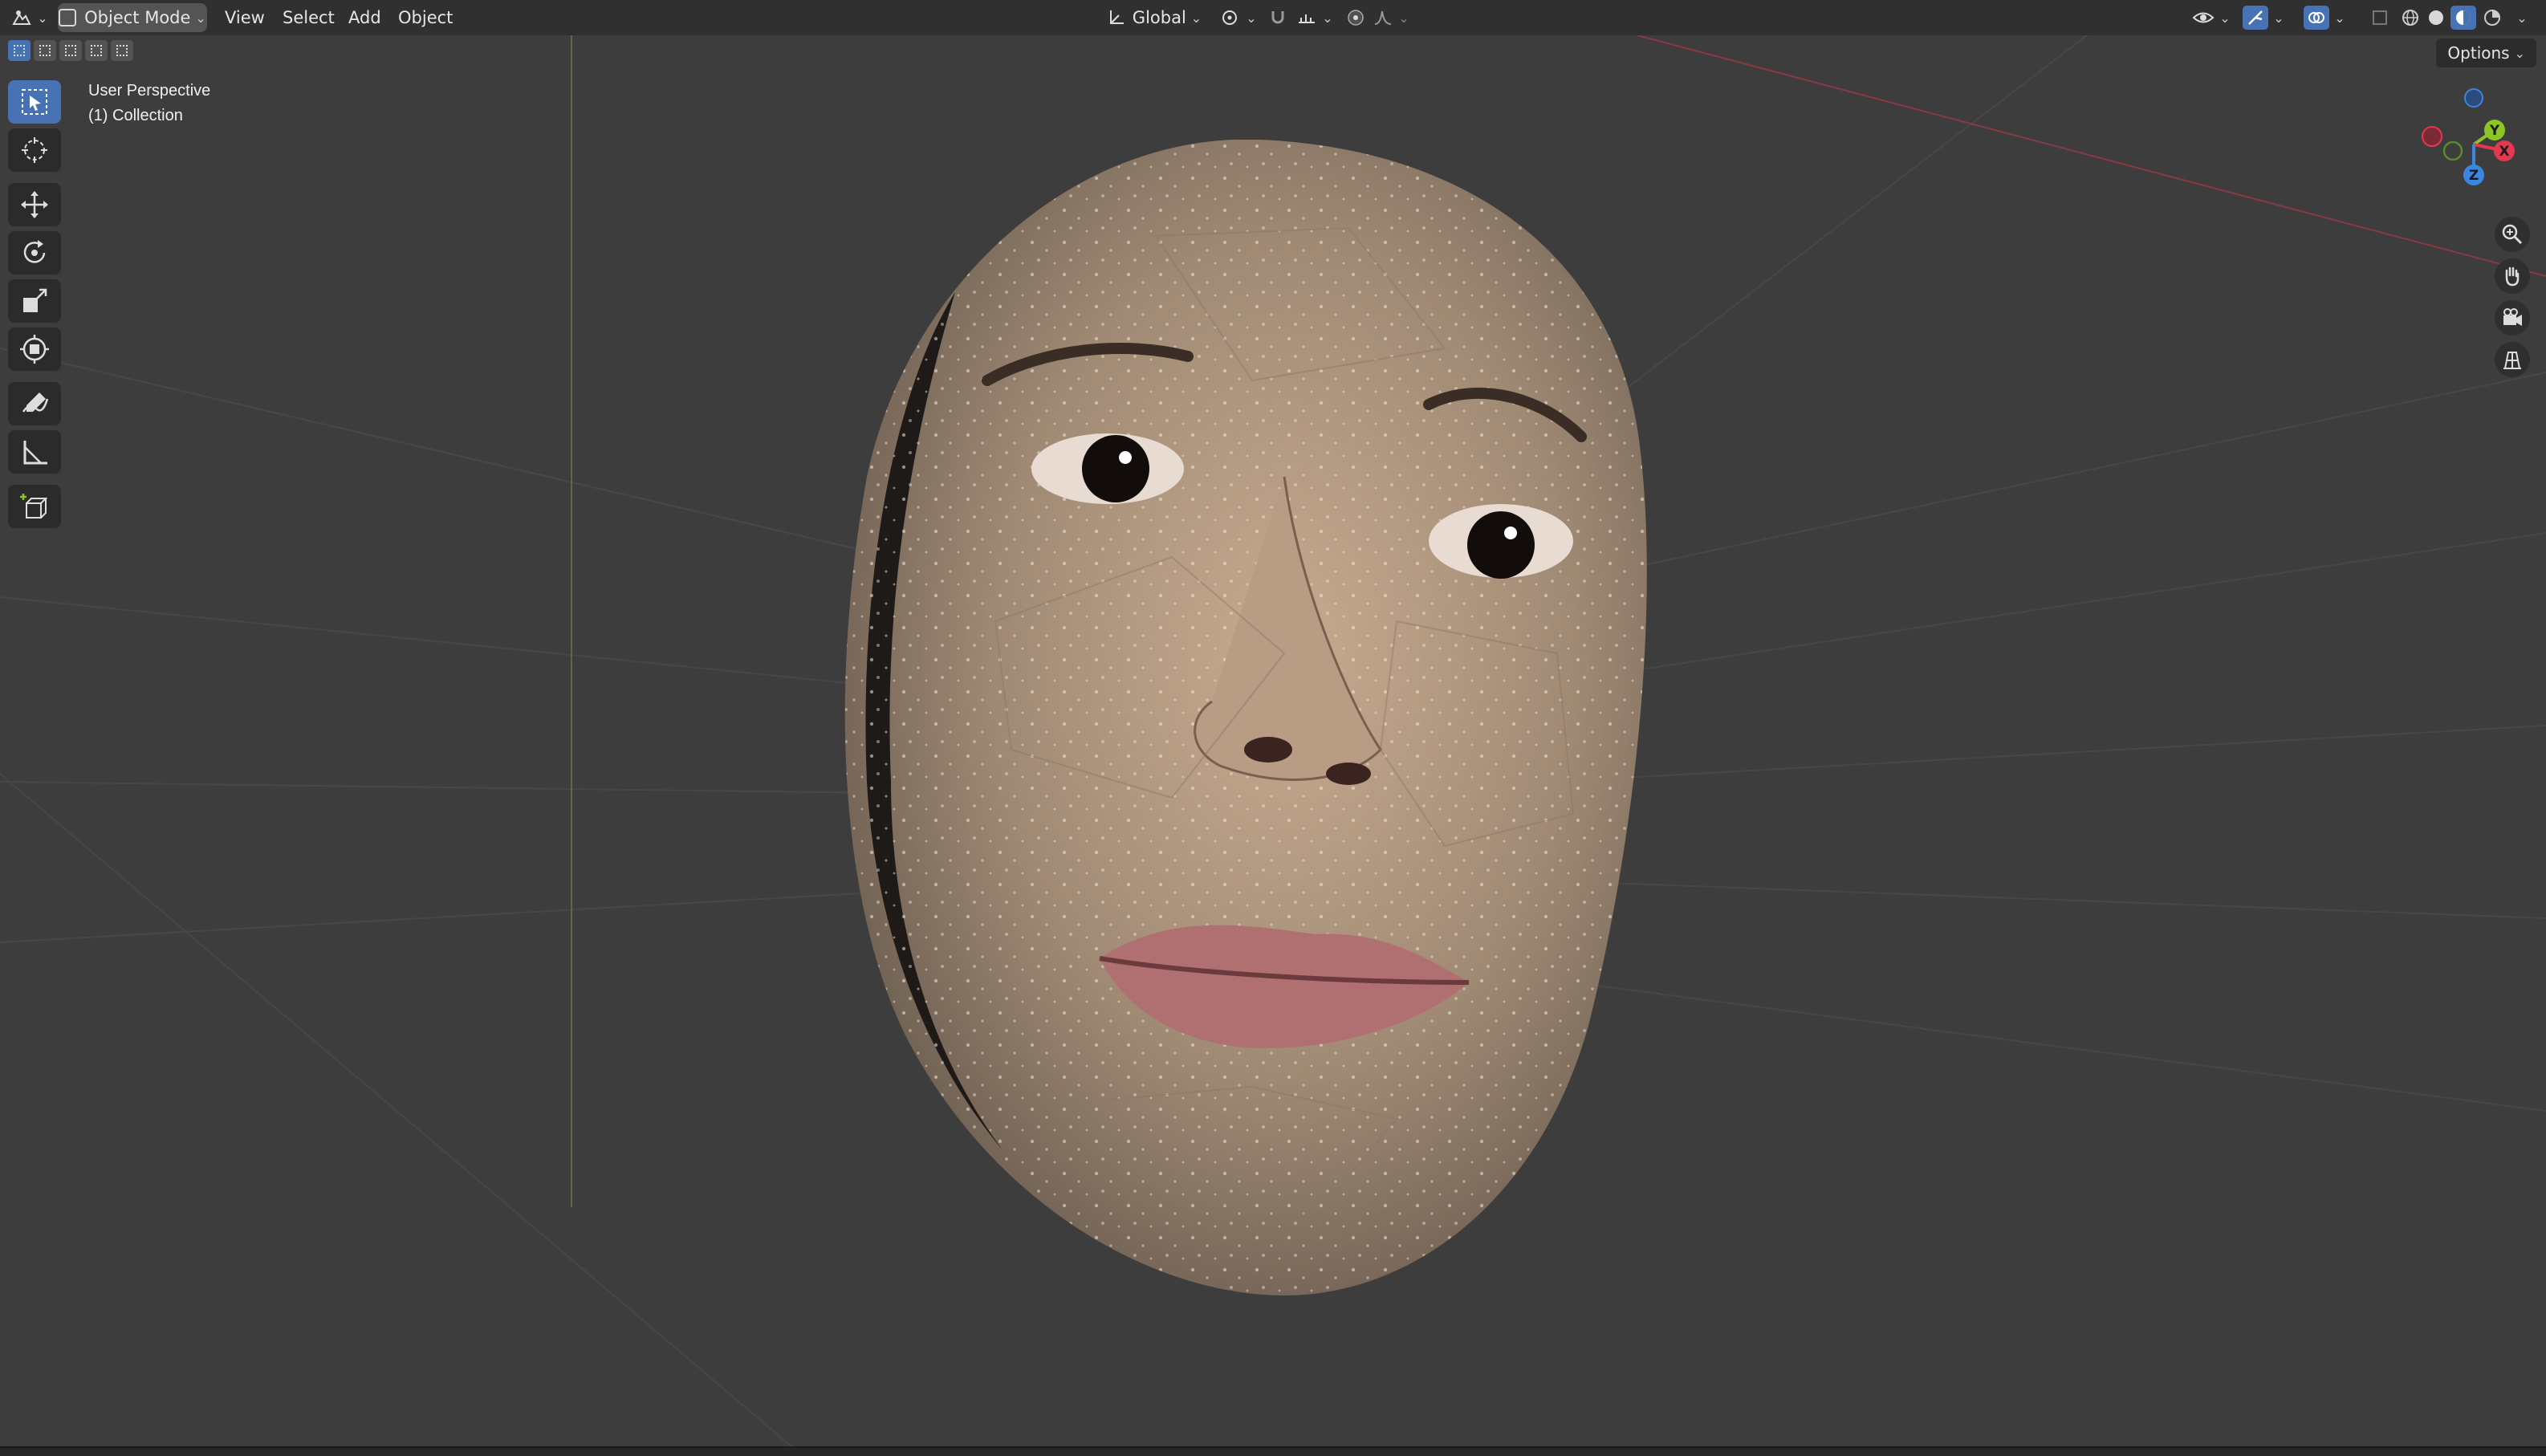 This screenshot has height=1456, width=2546. What do you see at coordinates (2474, 176) in the screenshot?
I see `z-axis-label: Z` at bounding box center [2474, 176].